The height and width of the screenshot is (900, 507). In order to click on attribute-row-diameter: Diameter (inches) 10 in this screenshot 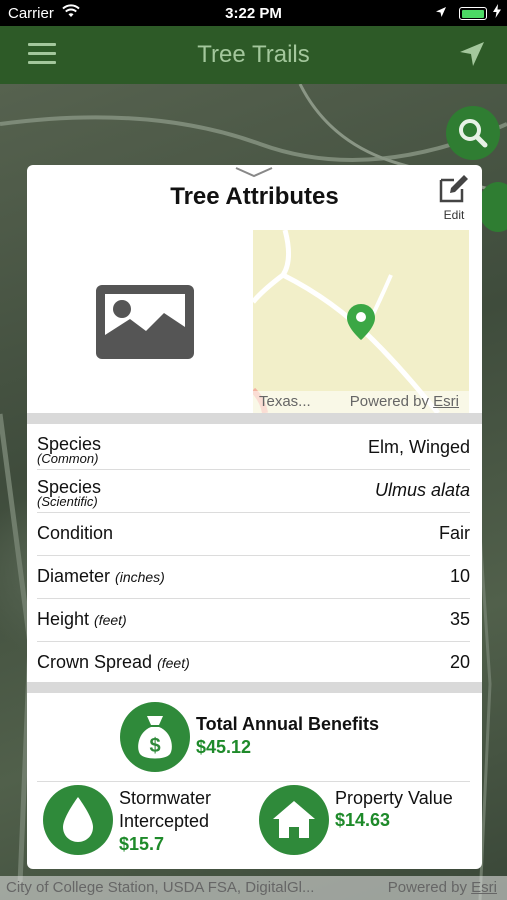, I will do `click(253, 577)`.